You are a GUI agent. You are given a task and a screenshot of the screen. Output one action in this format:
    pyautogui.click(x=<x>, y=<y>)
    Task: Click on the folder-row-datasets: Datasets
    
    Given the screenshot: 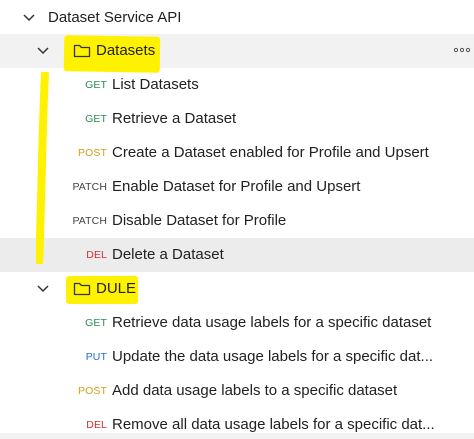 What is the action you would take?
    pyautogui.click(x=237, y=53)
    